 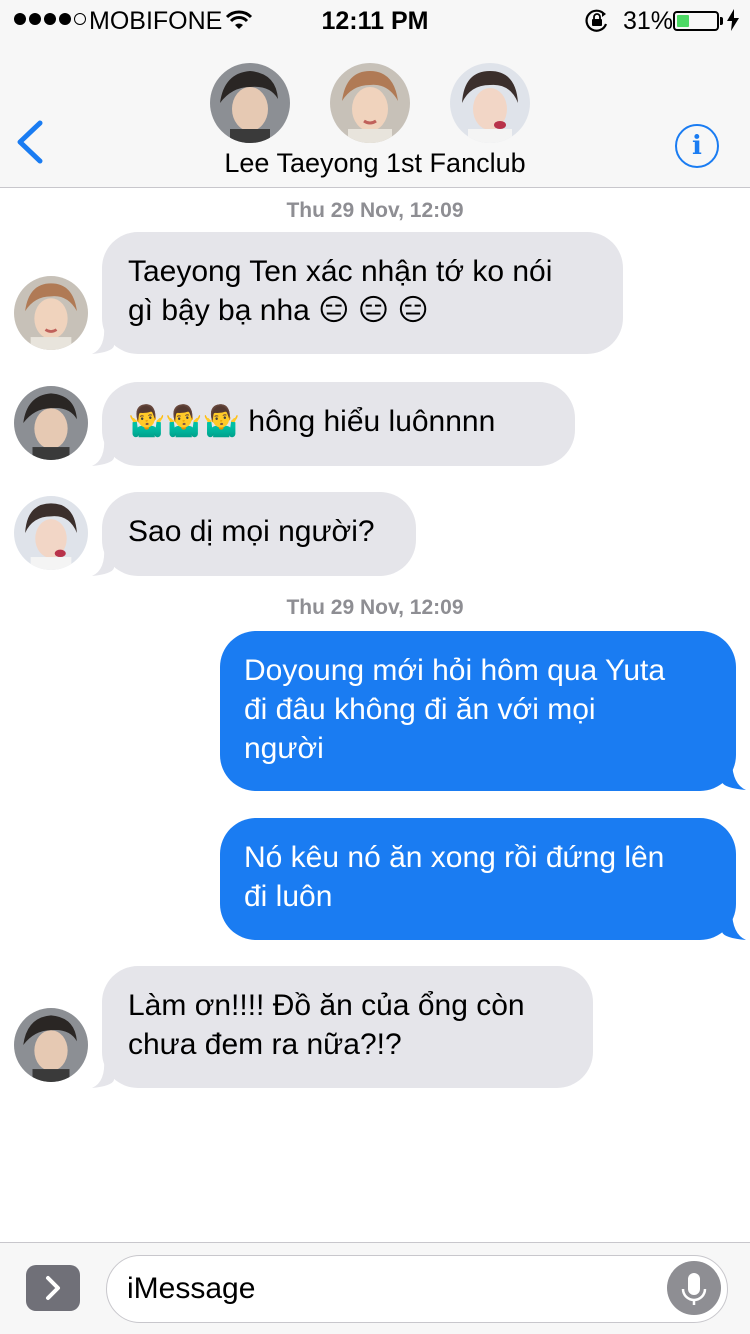 What do you see at coordinates (265, 1044) in the screenshot?
I see `message-line: chưa đem ra nữa?!?` at bounding box center [265, 1044].